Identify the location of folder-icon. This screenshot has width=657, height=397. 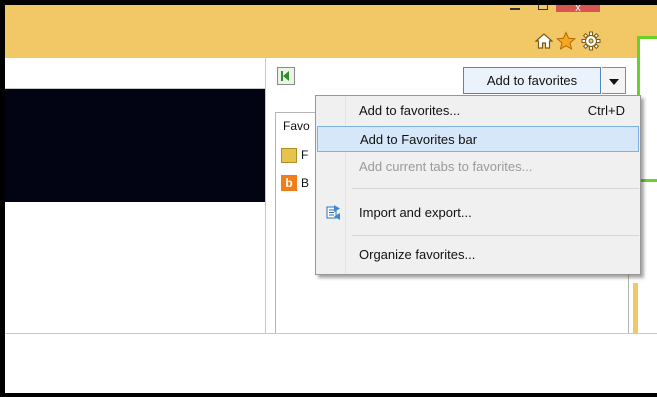
(289, 155).